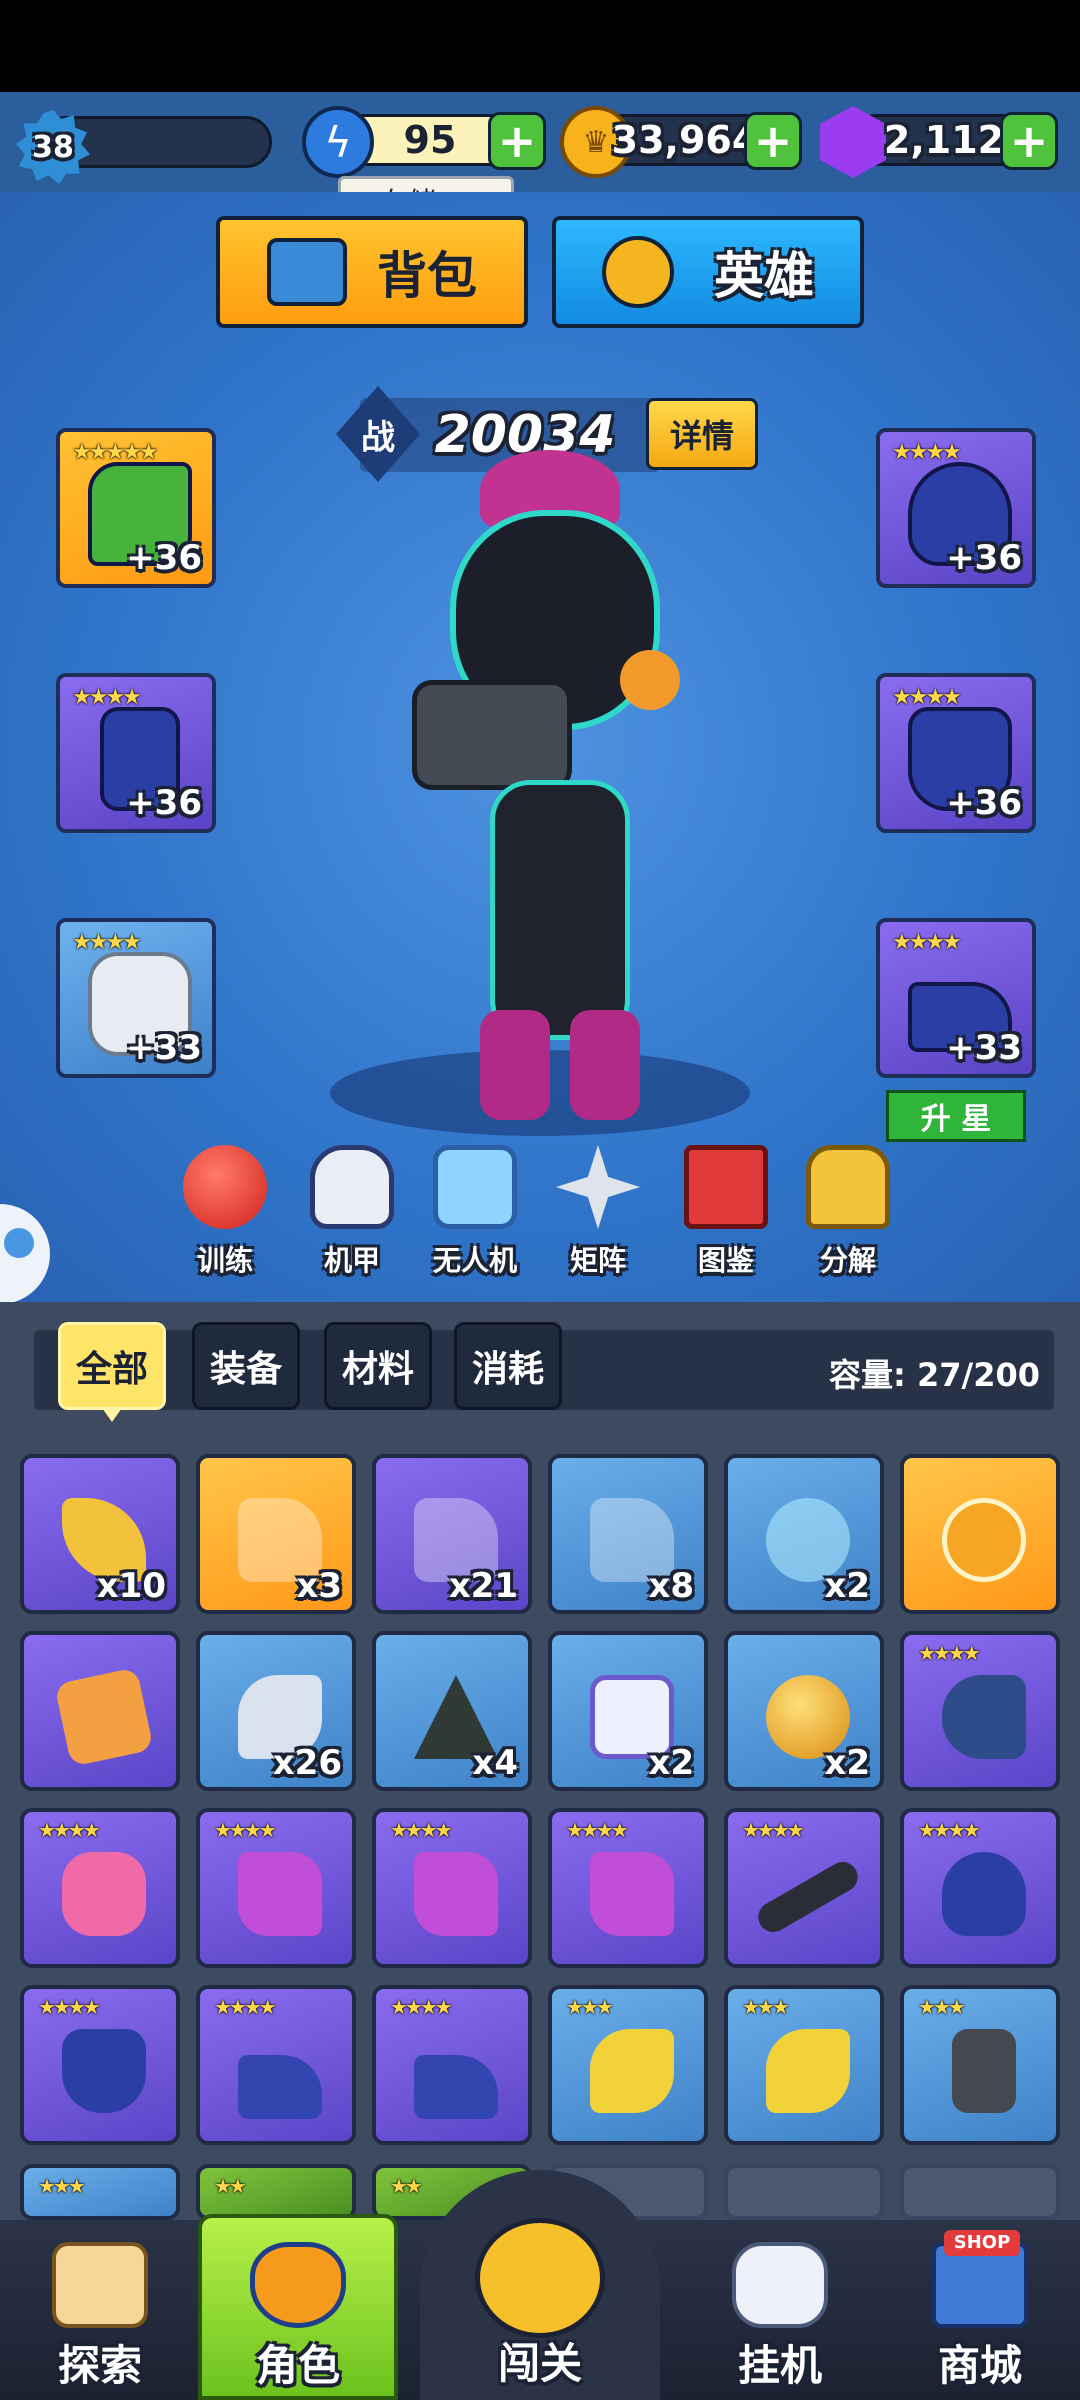 The height and width of the screenshot is (2400, 1080). Describe the element at coordinates (378, 1366) in the screenshot. I see `filter-materials: 材料` at that location.